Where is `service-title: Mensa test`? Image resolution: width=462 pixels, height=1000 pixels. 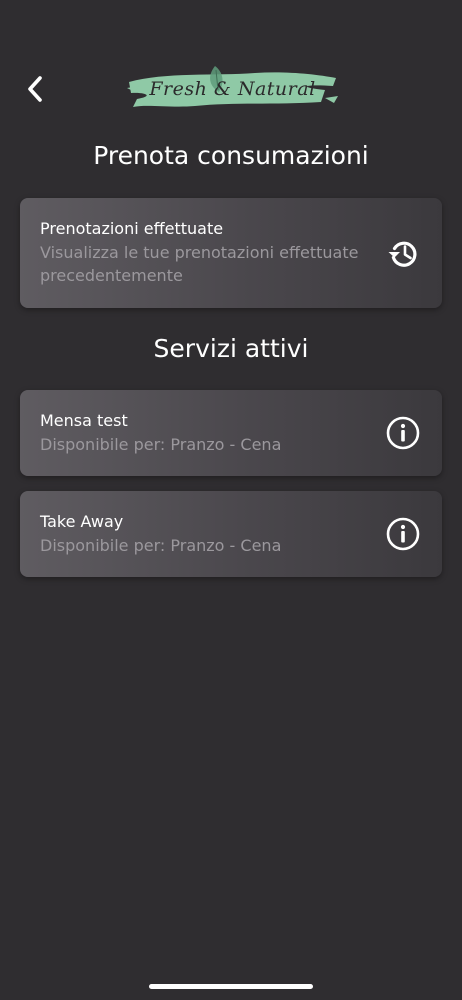 service-title: Mensa test is located at coordinates (84, 420).